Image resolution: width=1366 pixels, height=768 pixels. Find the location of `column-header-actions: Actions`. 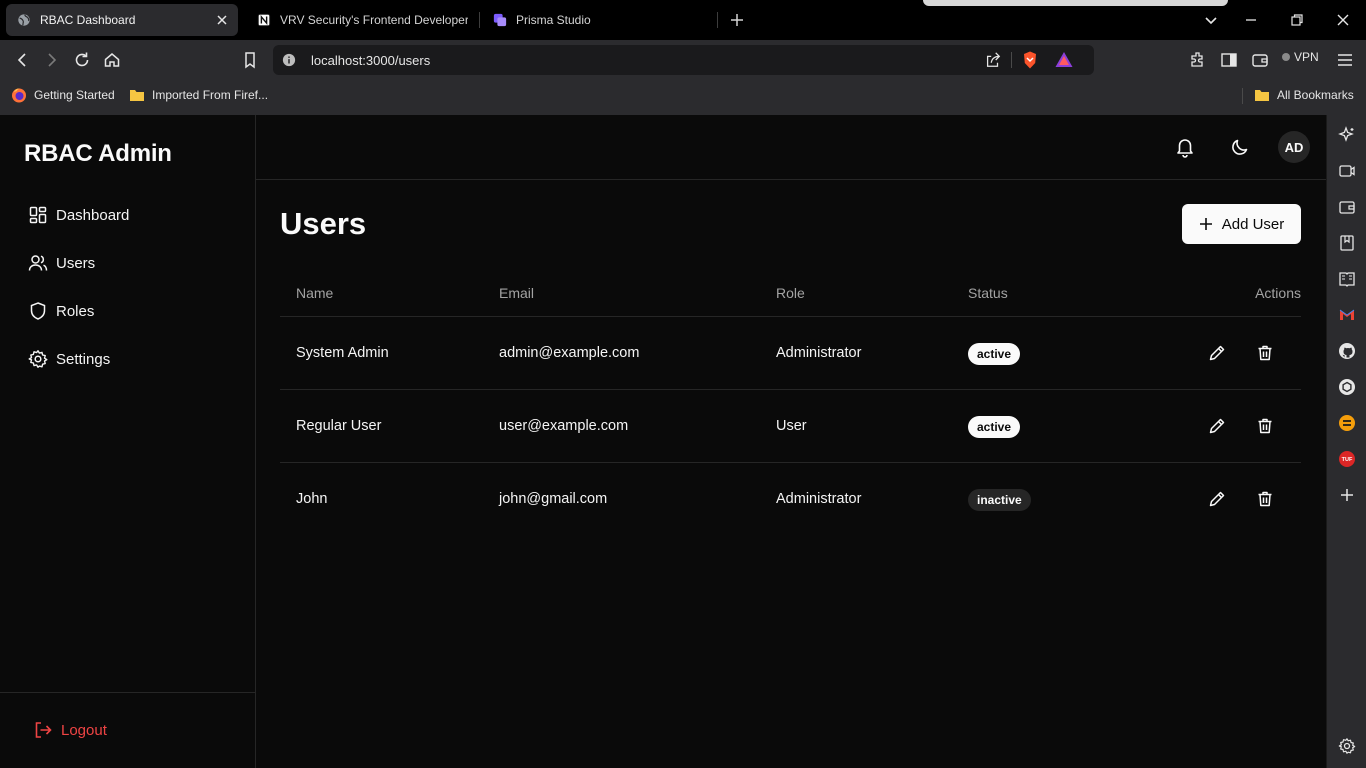

column-header-actions: Actions is located at coordinates (1278, 293).